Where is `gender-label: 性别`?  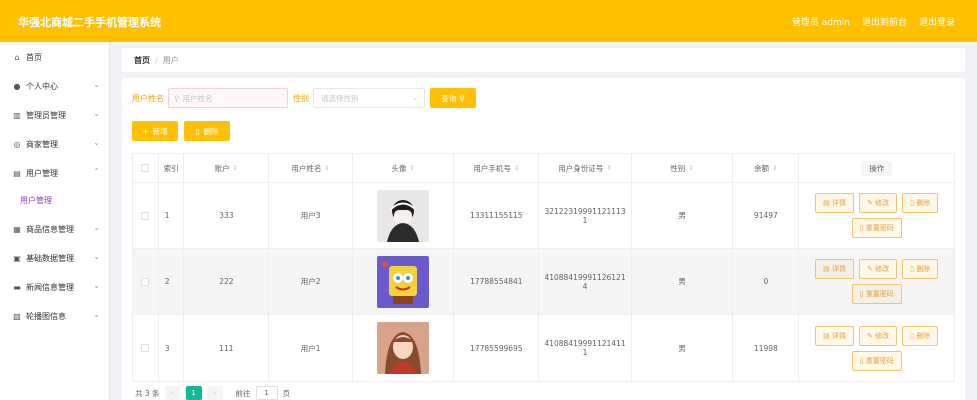 gender-label: 性别 is located at coordinates (301, 98).